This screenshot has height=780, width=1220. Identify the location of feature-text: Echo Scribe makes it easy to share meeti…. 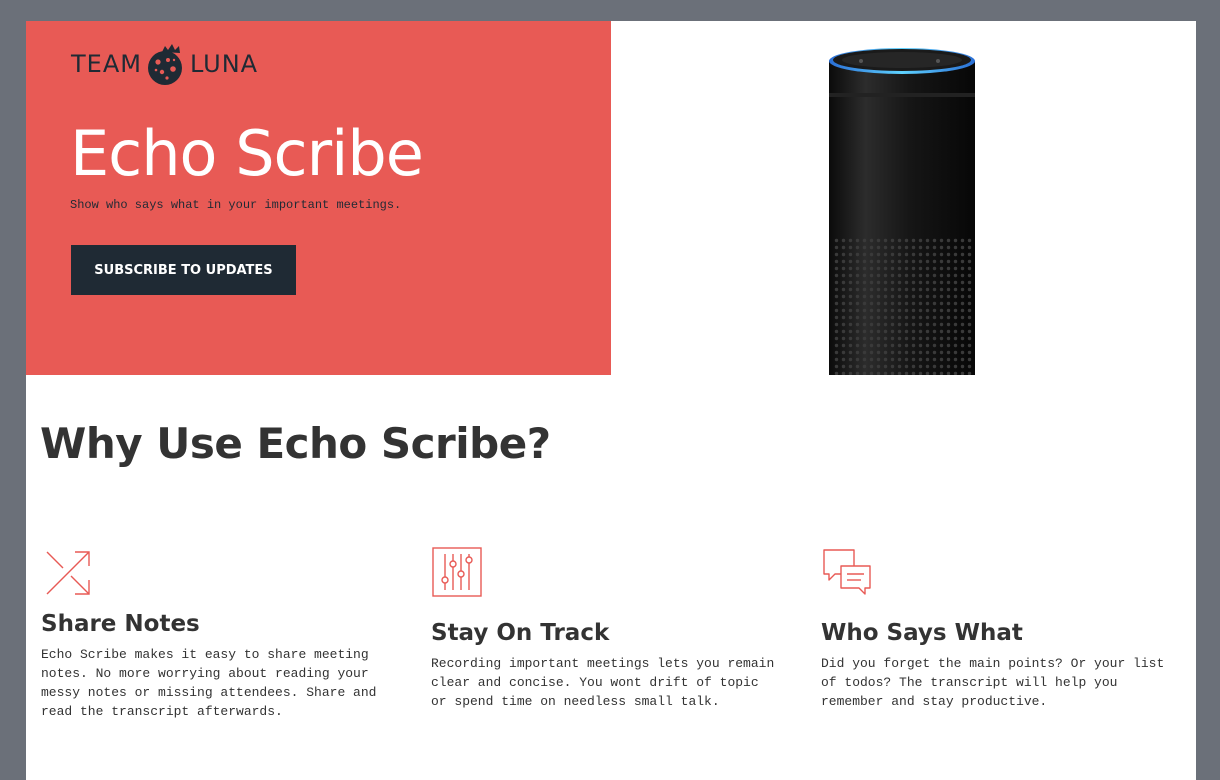
(209, 683).